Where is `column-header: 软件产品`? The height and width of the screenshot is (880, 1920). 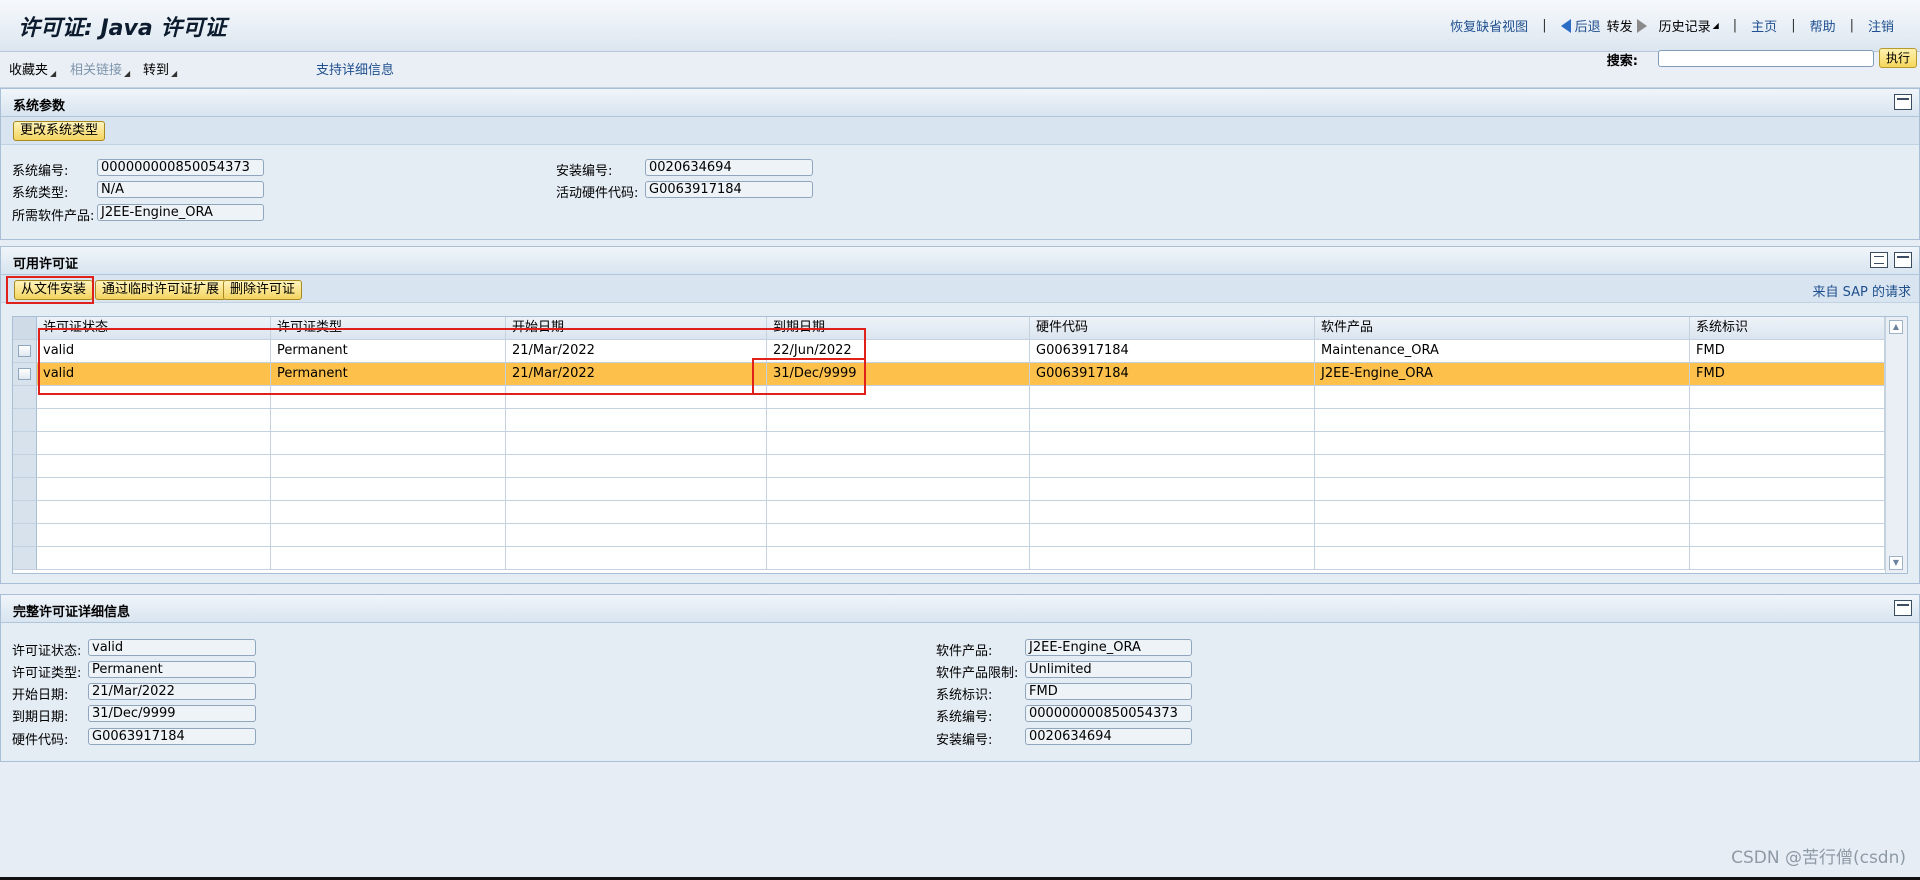
column-header: 软件产品 is located at coordinates (1502, 328).